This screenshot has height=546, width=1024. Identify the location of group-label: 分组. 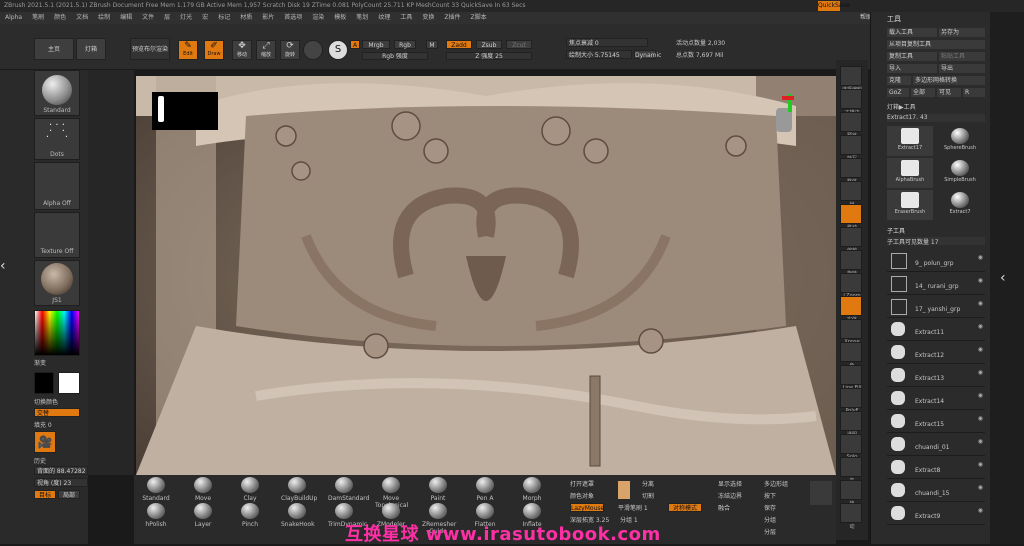
(784, 519).